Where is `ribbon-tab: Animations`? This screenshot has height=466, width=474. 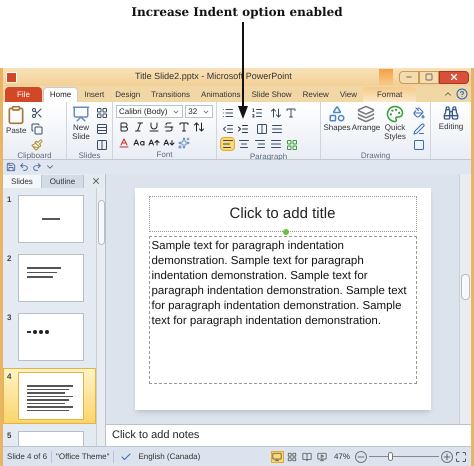 ribbon-tab: Animations is located at coordinates (221, 94).